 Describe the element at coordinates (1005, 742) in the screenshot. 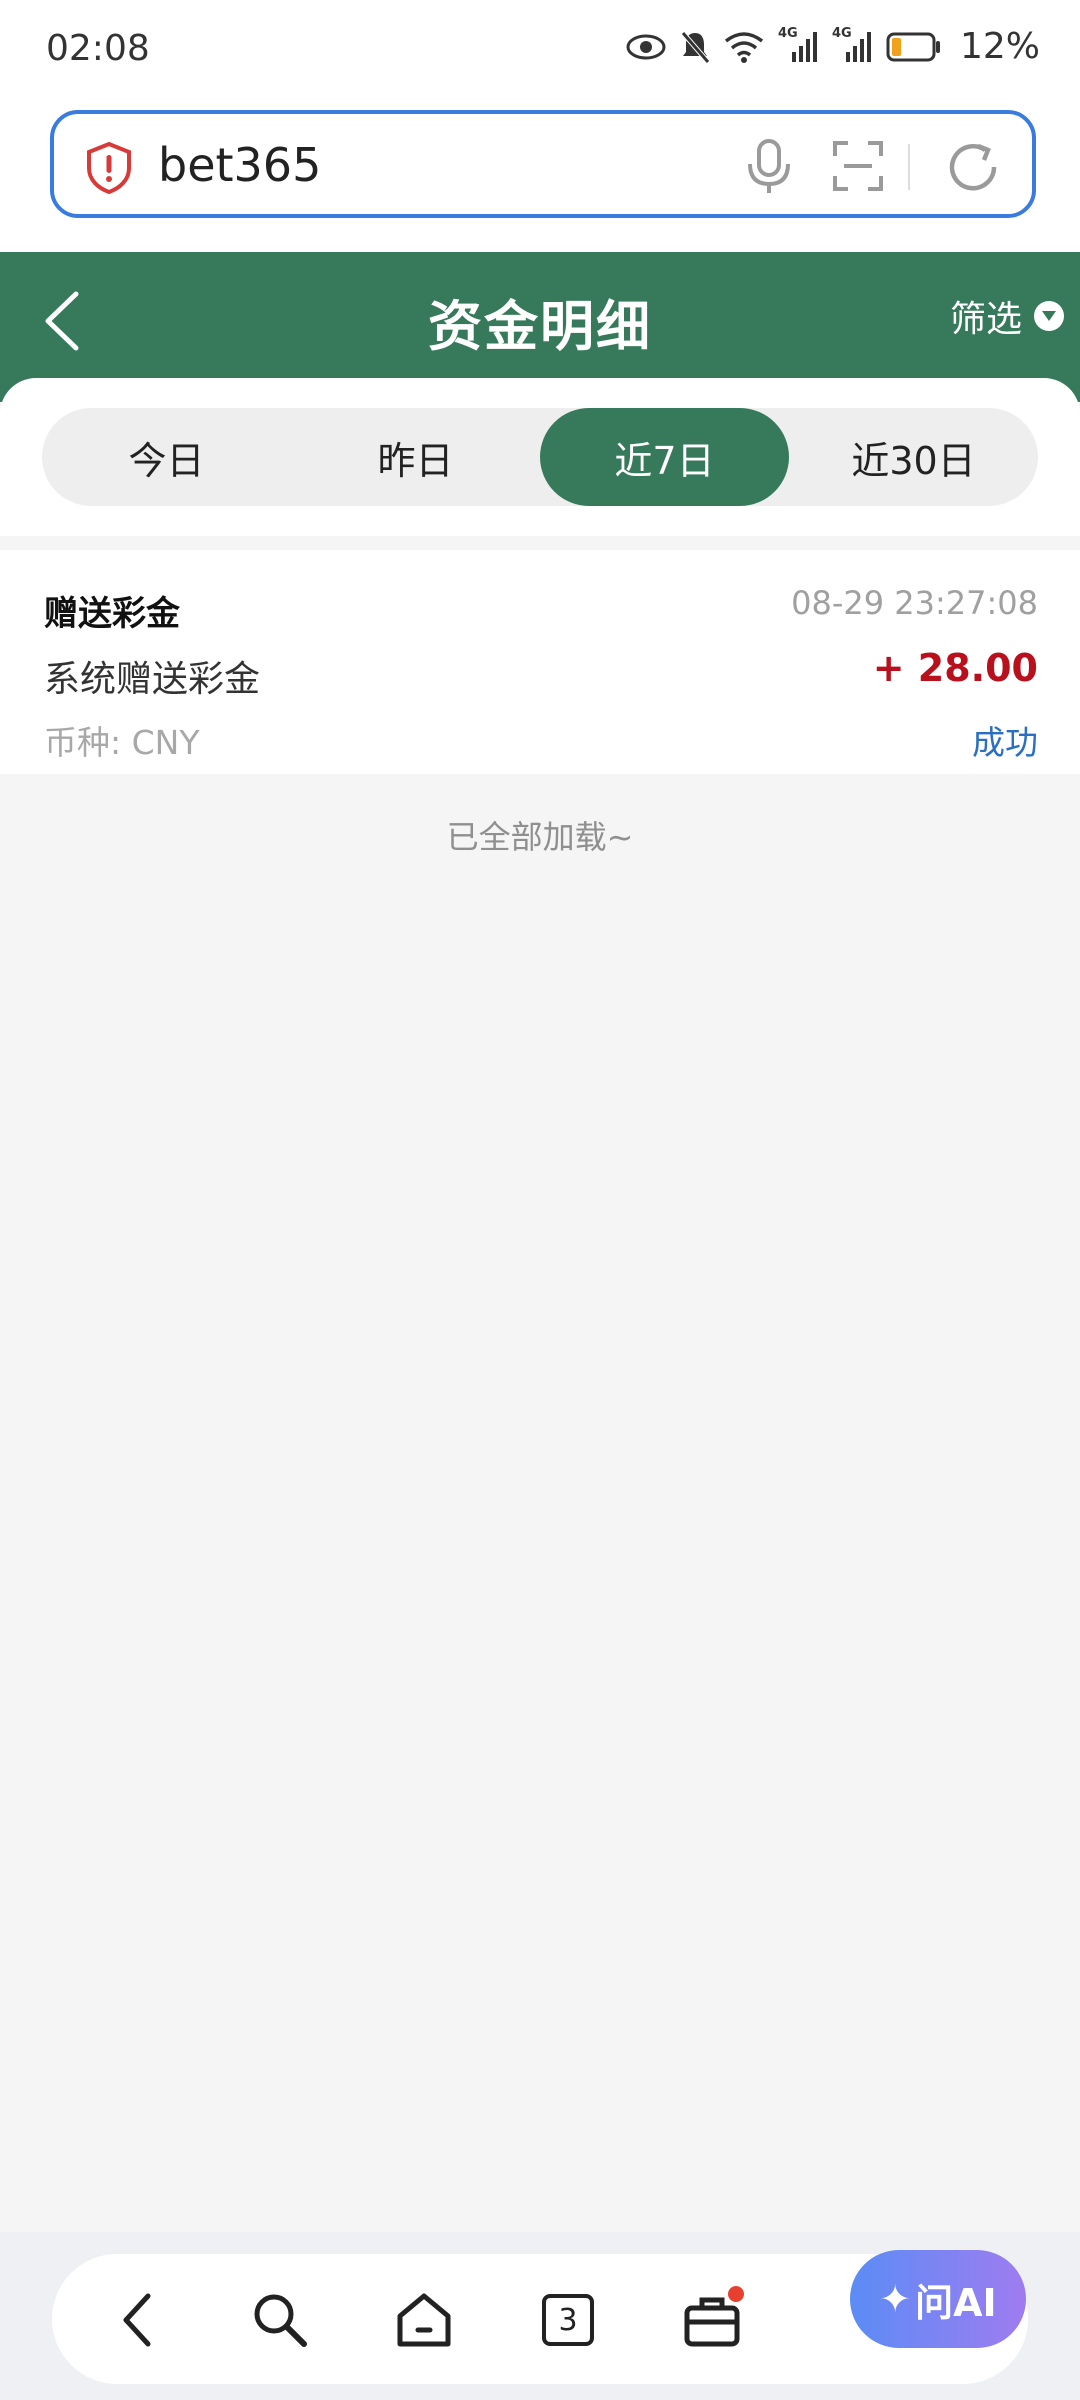

I see `record-status: 成功` at that location.